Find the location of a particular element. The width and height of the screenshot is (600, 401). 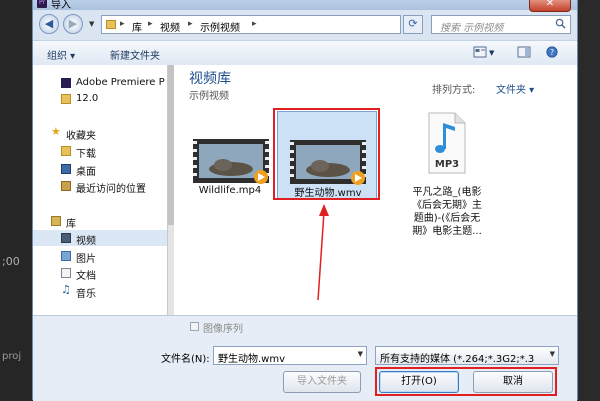

annotation-highlight-buttons is located at coordinates (466, 381).